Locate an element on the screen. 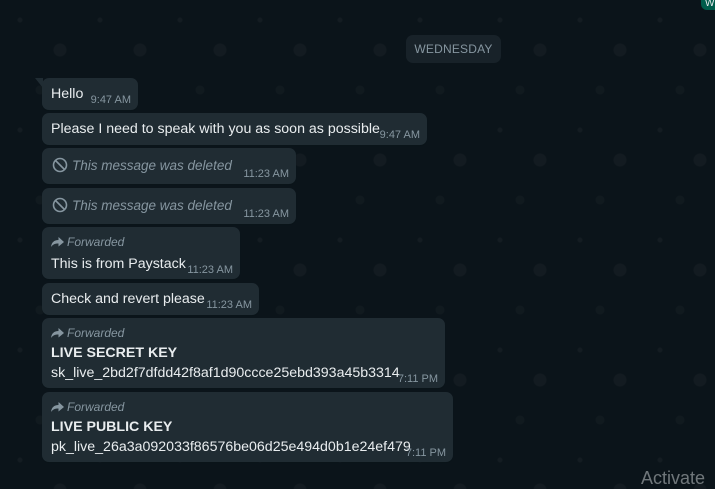 Image resolution: width=715 pixels, height=489 pixels. corner-tab-label: W is located at coordinates (710, 4).